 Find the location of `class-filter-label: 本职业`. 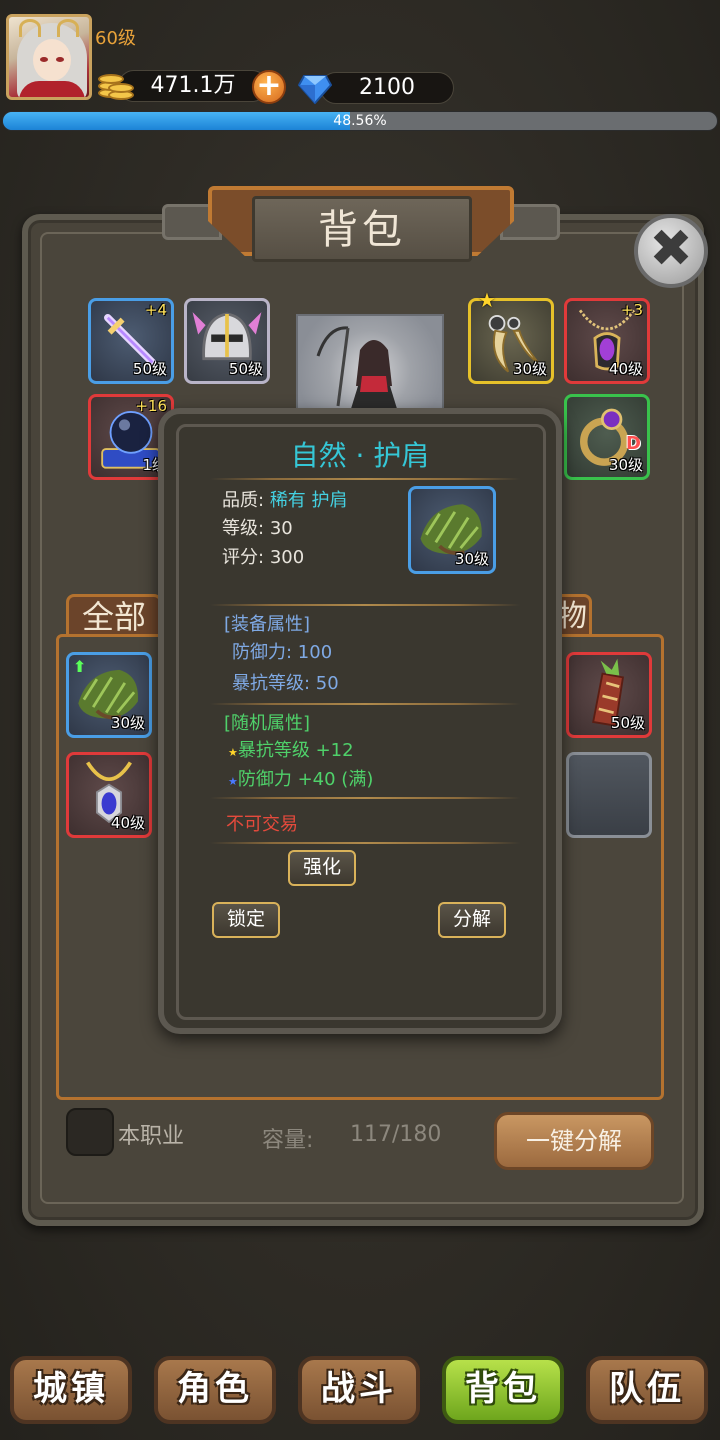

class-filter-label: 本职业 is located at coordinates (151, 1136).